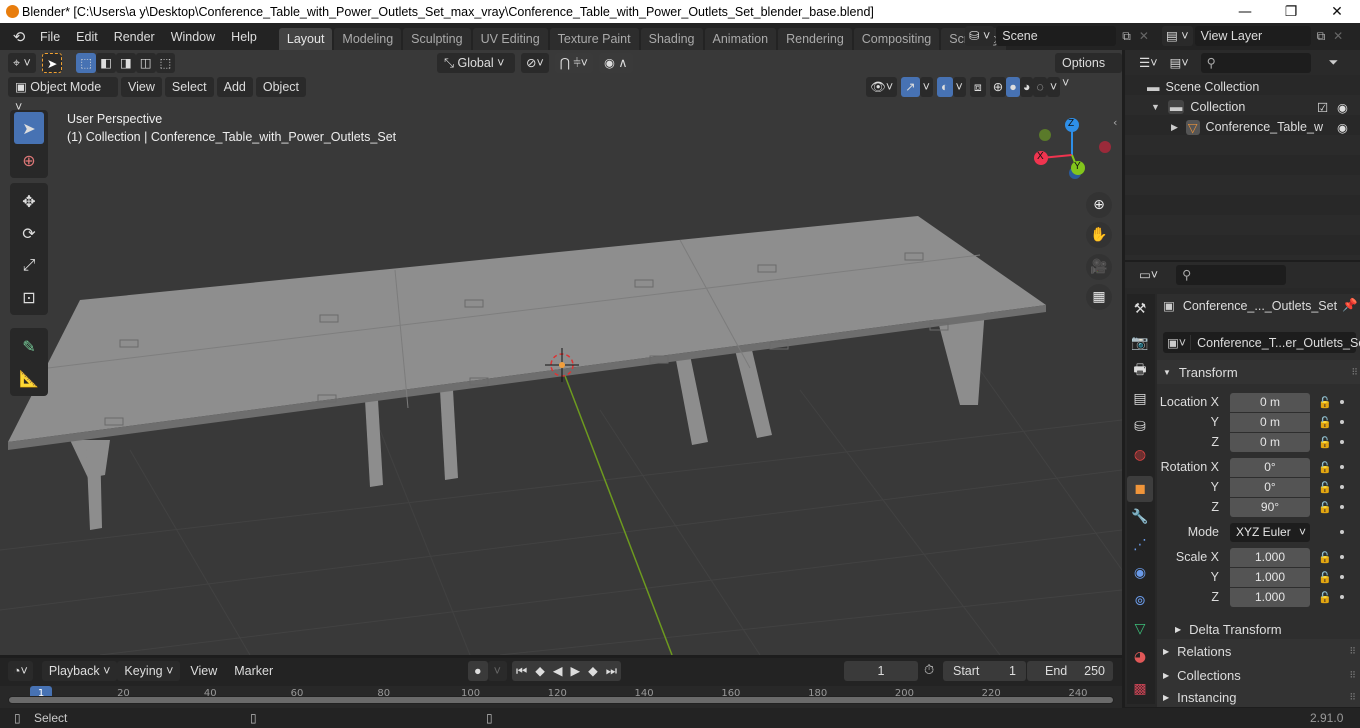 The height and width of the screenshot is (728, 1360). I want to click on menu-edit: Edit, so click(87, 37).